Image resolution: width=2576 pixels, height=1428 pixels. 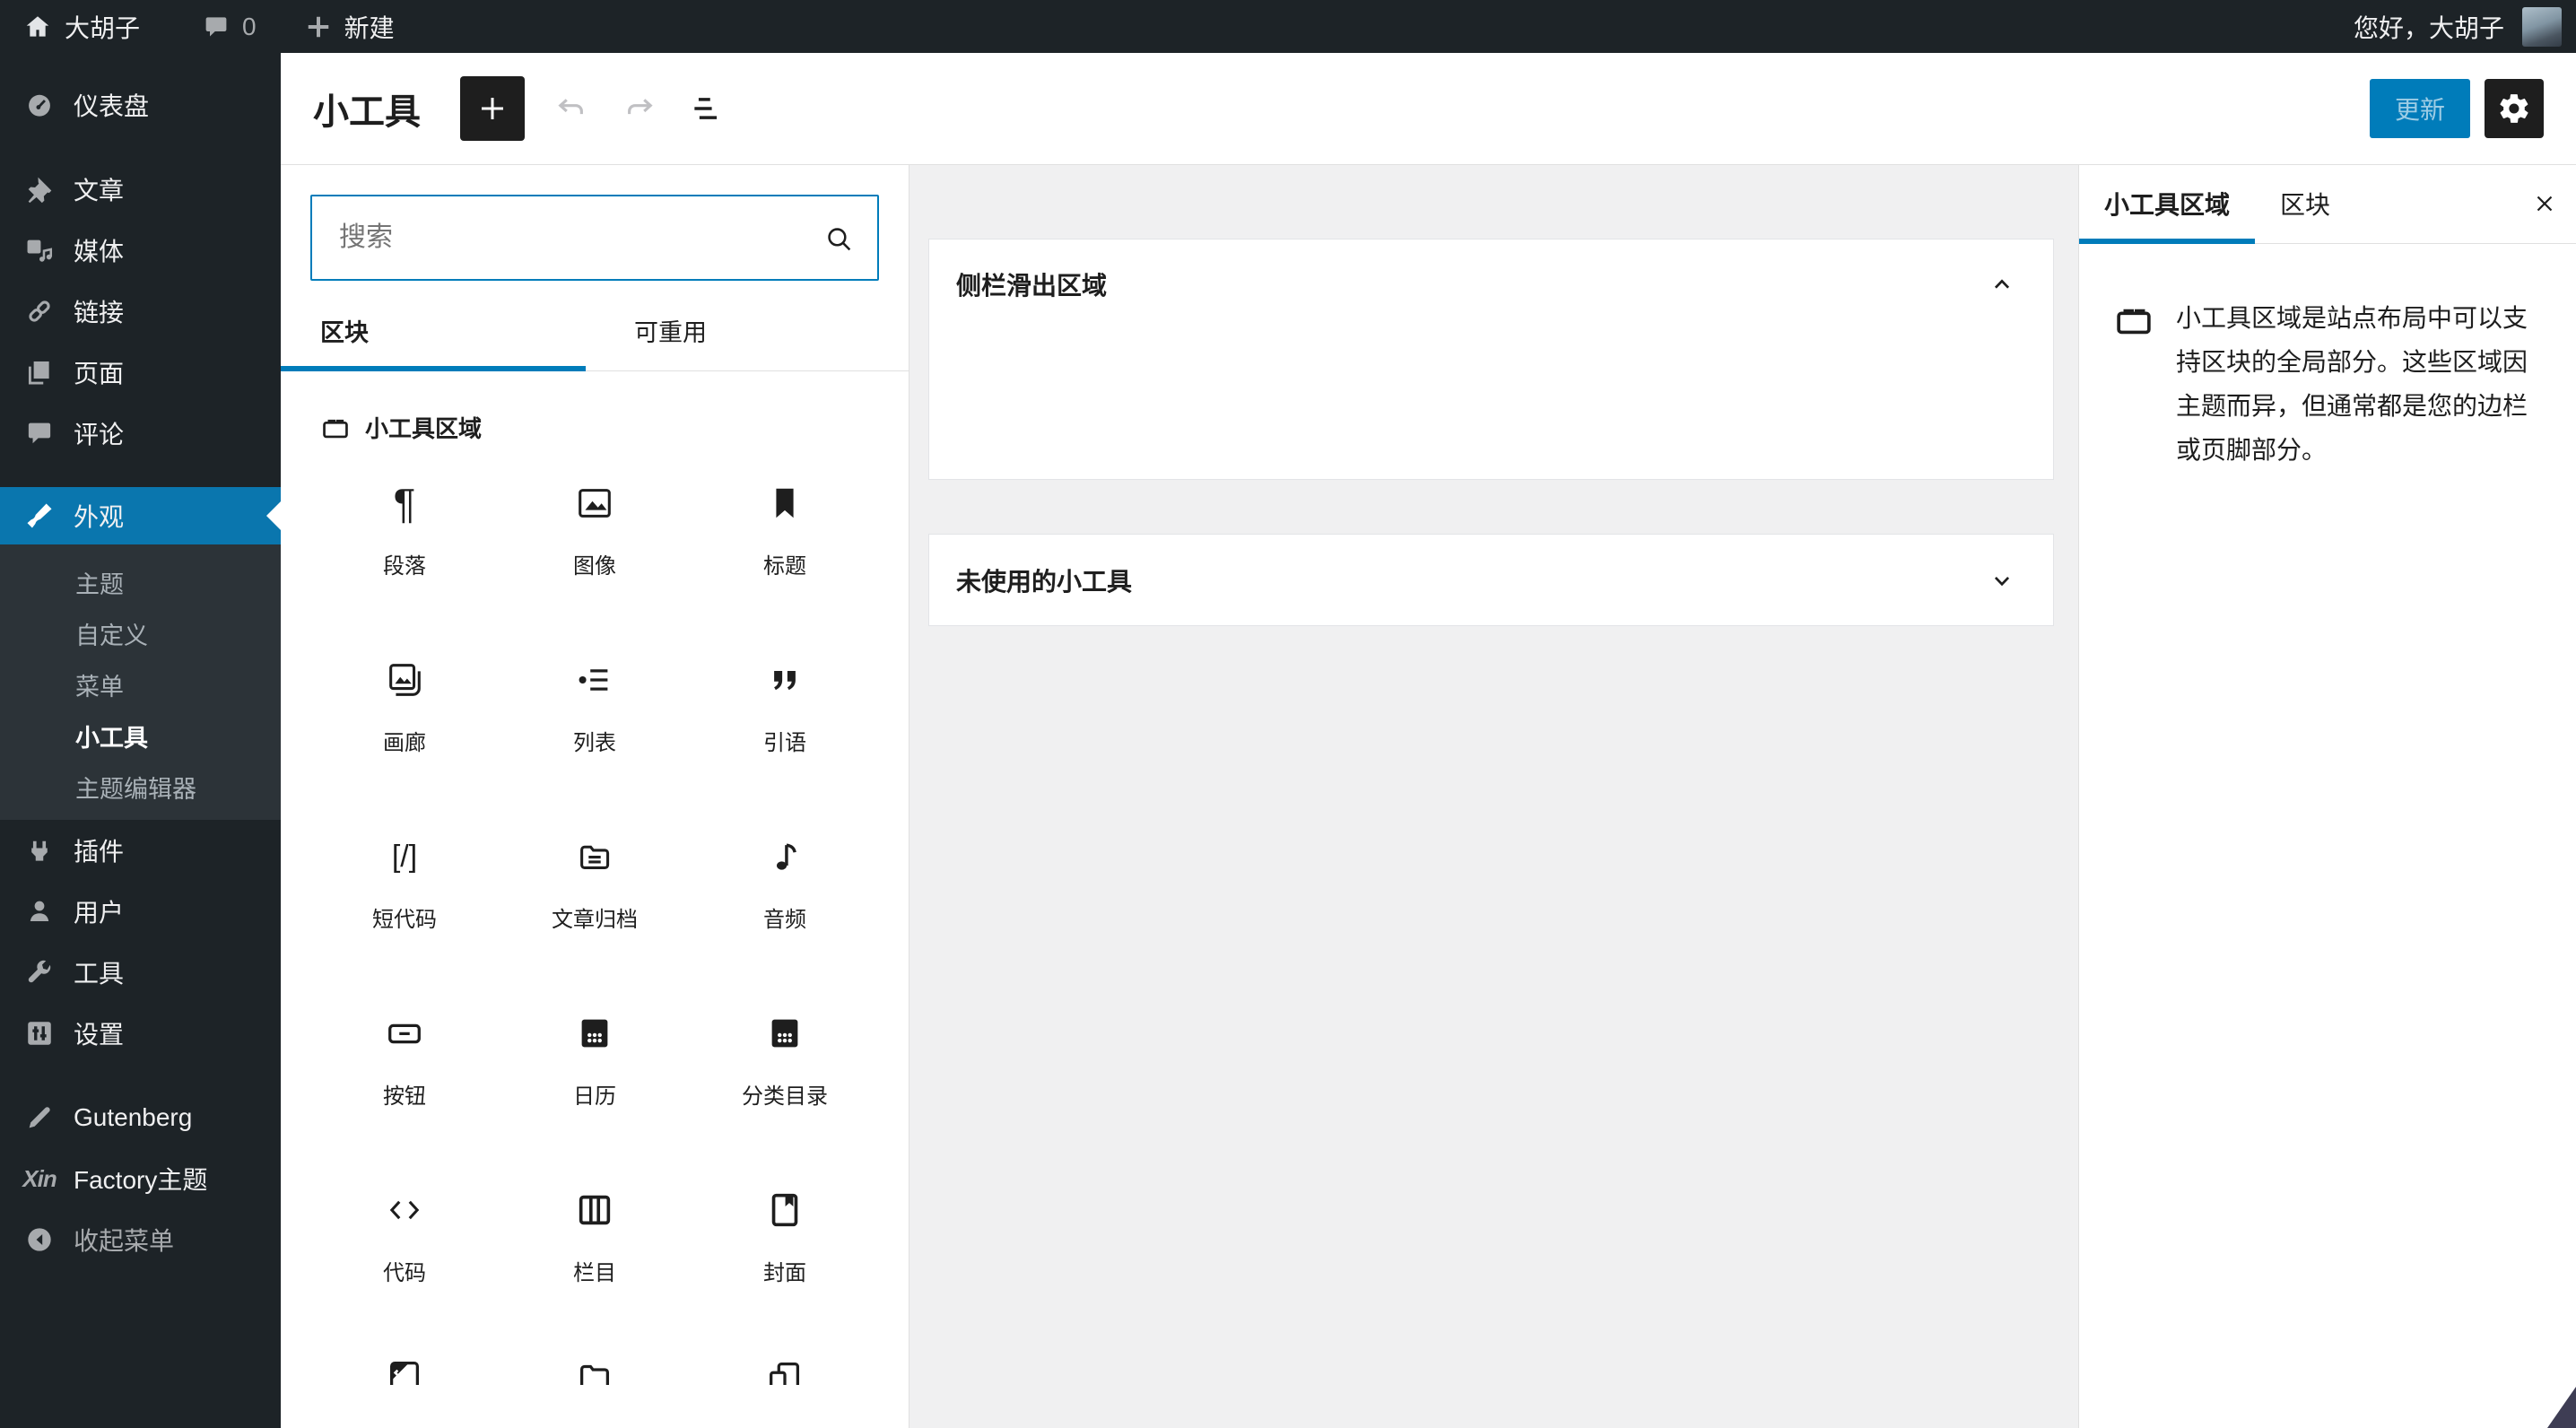 I want to click on block-label: 引语, so click(x=784, y=743).